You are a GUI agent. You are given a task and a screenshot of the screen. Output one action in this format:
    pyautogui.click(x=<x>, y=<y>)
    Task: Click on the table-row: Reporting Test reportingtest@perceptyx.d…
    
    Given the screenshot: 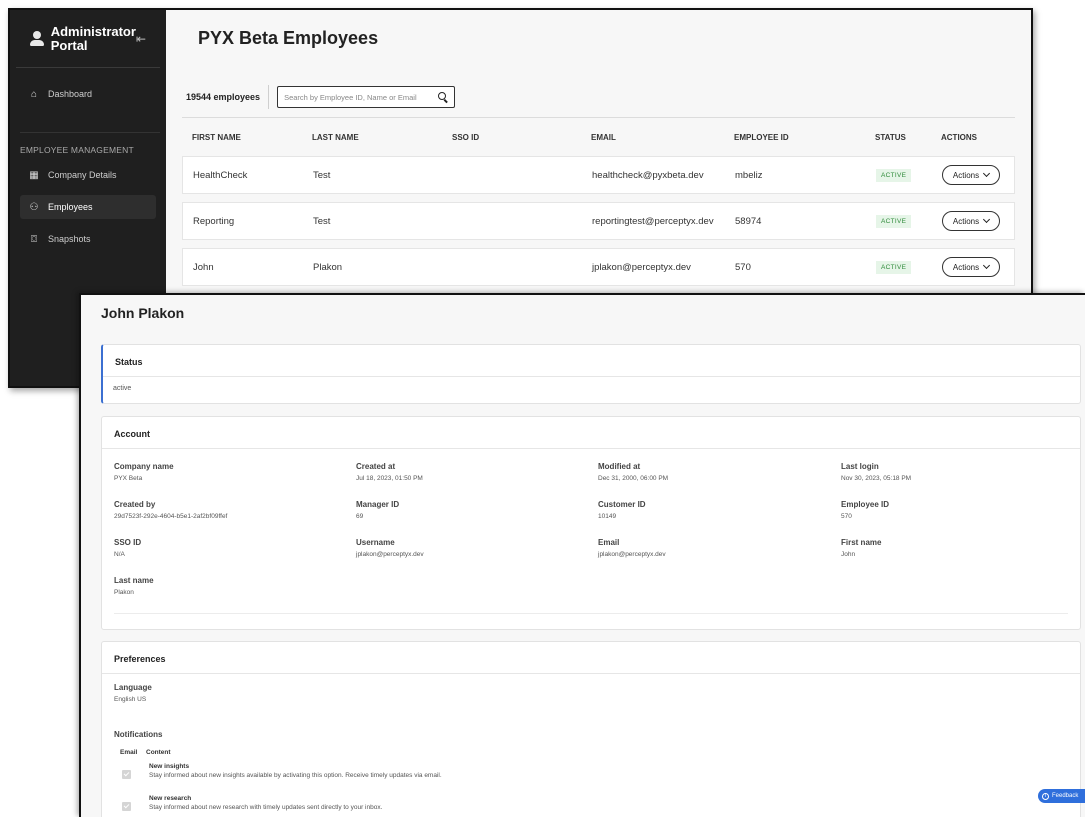 What is the action you would take?
    pyautogui.click(x=598, y=221)
    